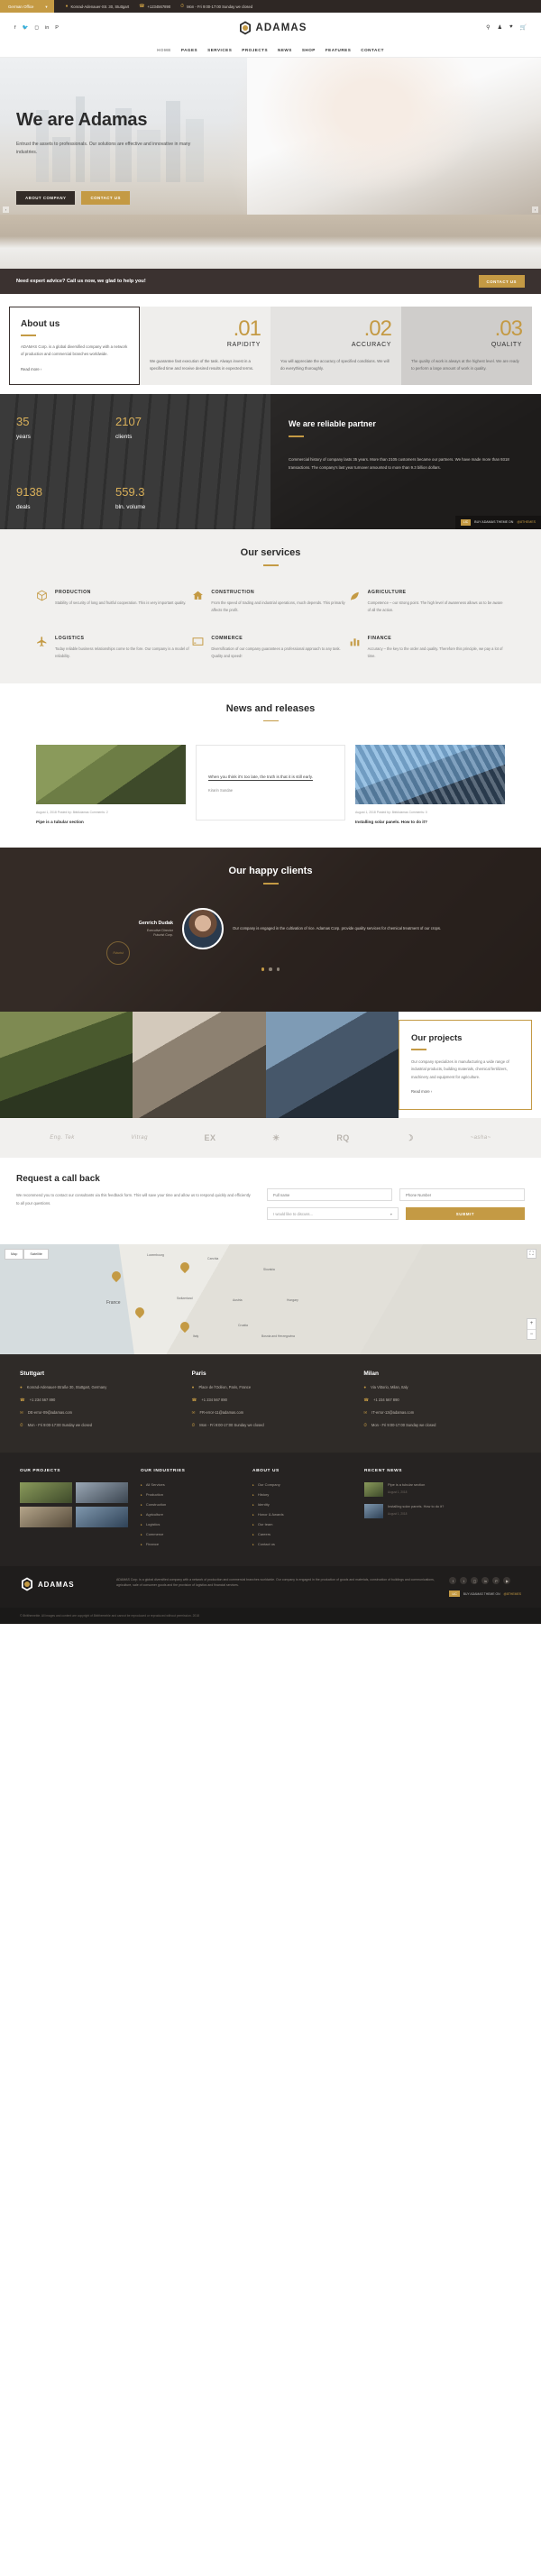 This screenshot has height=2576, width=541. Describe the element at coordinates (332, 1065) in the screenshot. I see `project-image-pipe` at that location.